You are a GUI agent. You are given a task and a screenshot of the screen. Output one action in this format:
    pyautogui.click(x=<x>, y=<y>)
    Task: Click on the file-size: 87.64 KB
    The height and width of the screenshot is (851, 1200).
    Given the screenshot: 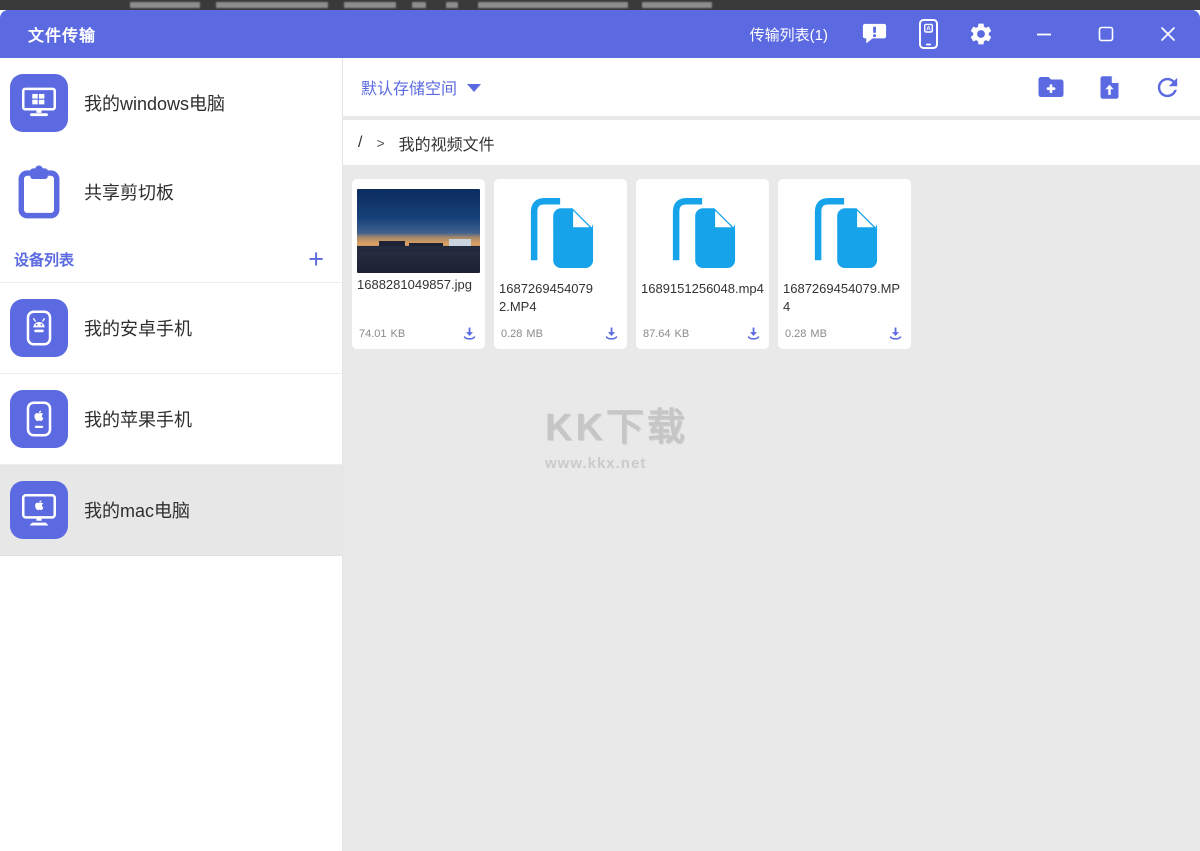 What is the action you would take?
    pyautogui.click(x=666, y=333)
    